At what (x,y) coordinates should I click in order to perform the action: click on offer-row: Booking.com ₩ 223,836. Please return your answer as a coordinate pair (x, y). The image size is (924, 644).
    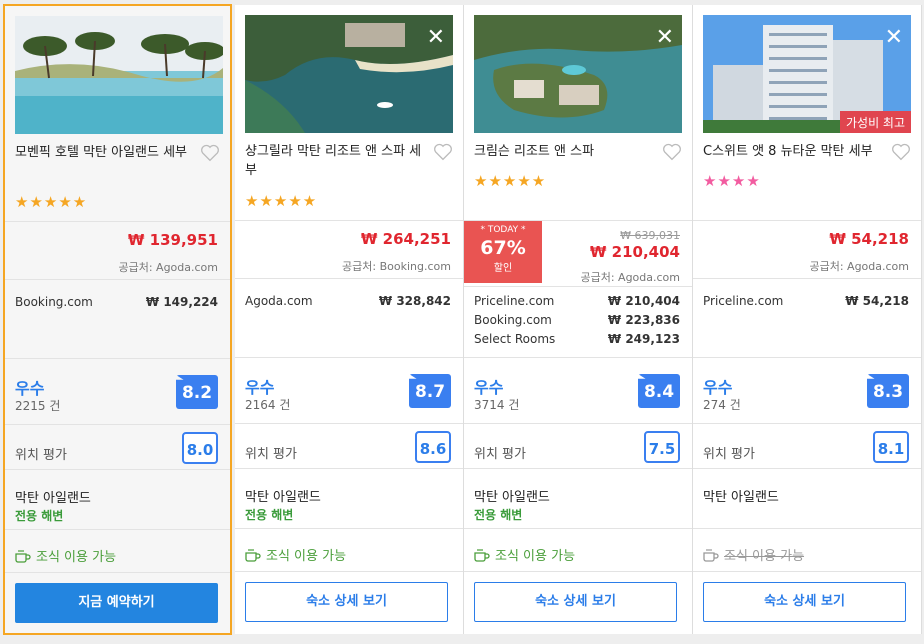
    Looking at the image, I should click on (577, 320).